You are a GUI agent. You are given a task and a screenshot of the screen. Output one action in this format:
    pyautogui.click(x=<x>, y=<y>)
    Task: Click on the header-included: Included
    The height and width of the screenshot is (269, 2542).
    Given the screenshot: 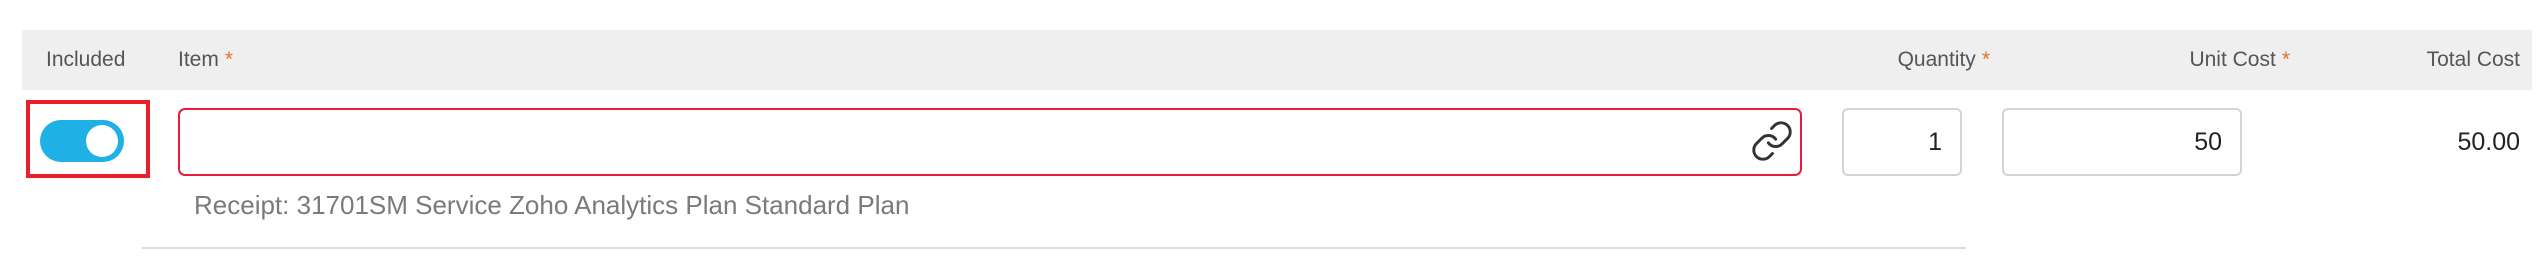 What is the action you would take?
    pyautogui.click(x=85, y=60)
    